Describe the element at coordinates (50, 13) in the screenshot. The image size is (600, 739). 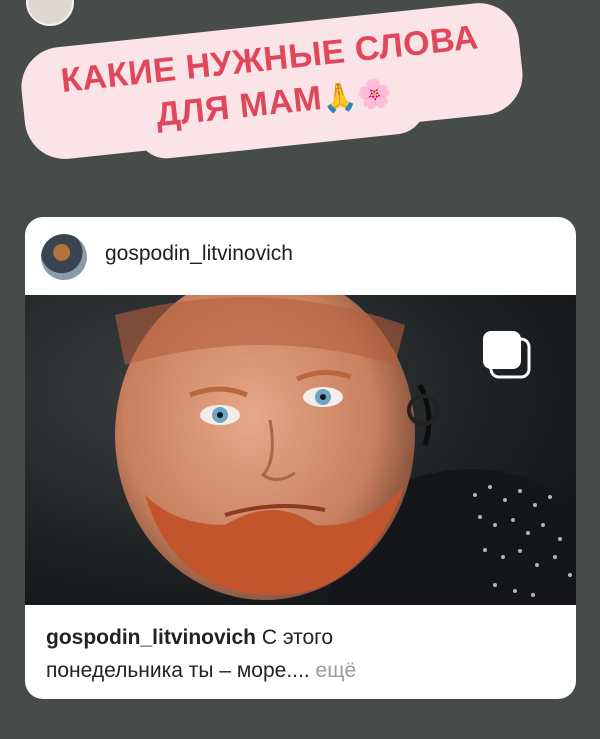
I see `story-author-avatar` at that location.